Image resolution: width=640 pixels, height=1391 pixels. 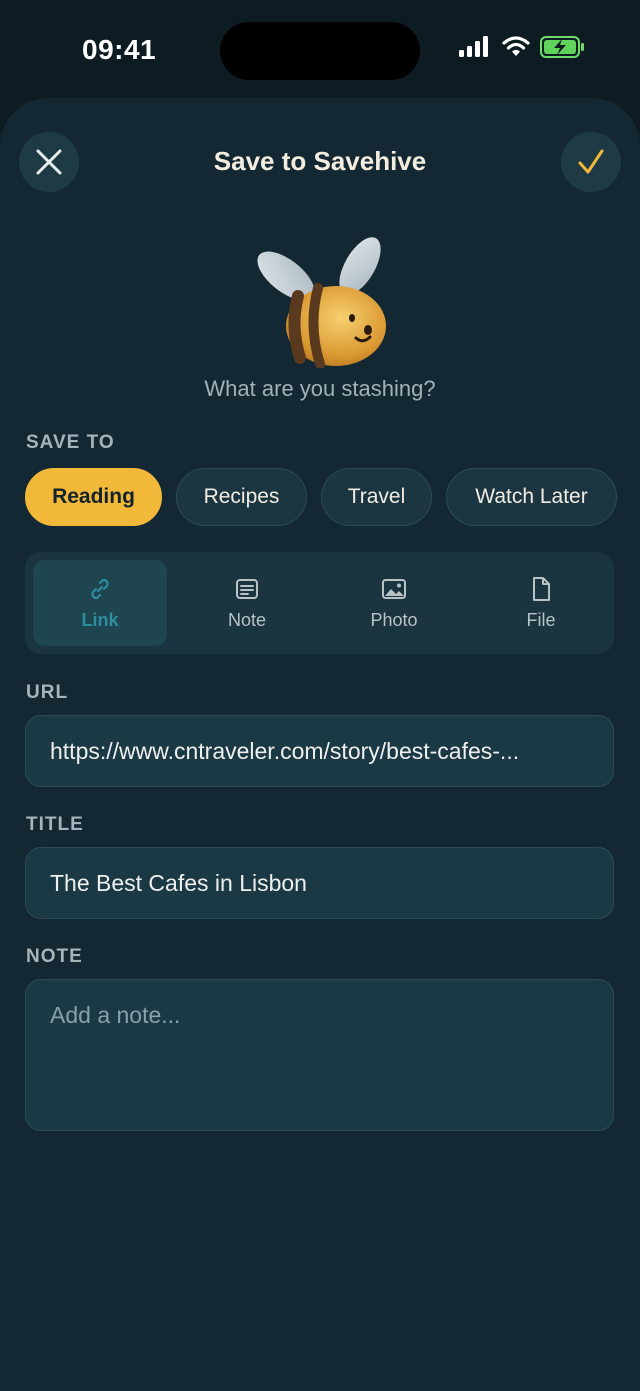 What do you see at coordinates (247, 588) in the screenshot?
I see `note-icon` at bounding box center [247, 588].